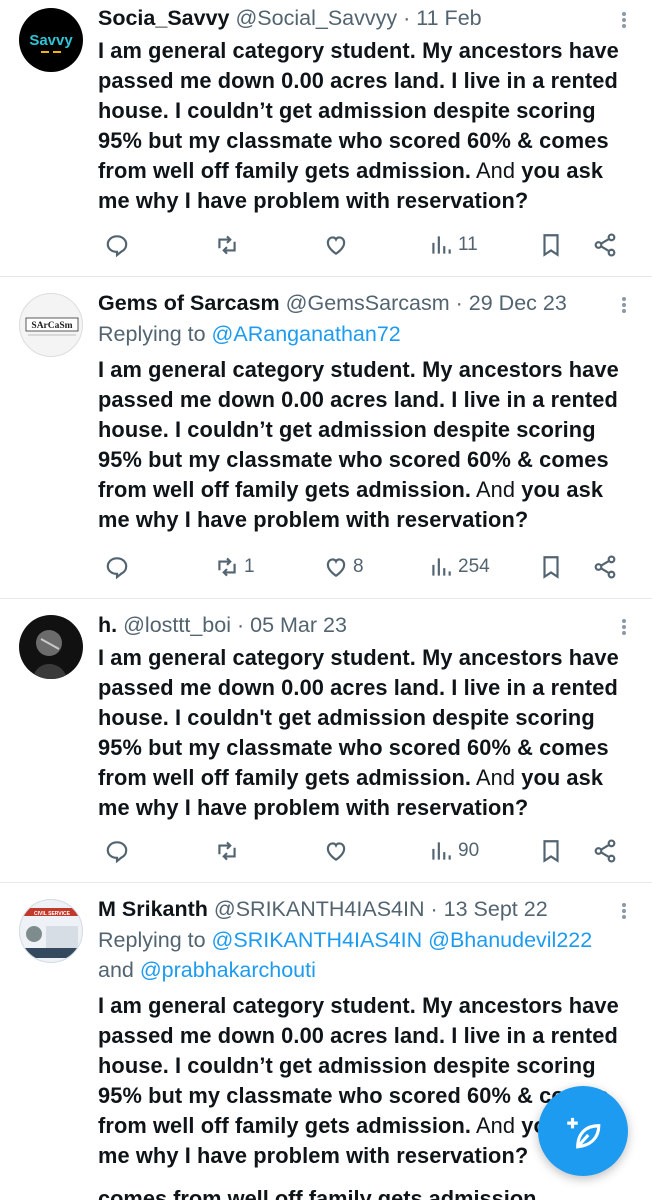 Image resolution: width=652 pixels, height=1200 pixels. I want to click on user-handle: @SRIKANTH4IAS4IN, so click(319, 909).